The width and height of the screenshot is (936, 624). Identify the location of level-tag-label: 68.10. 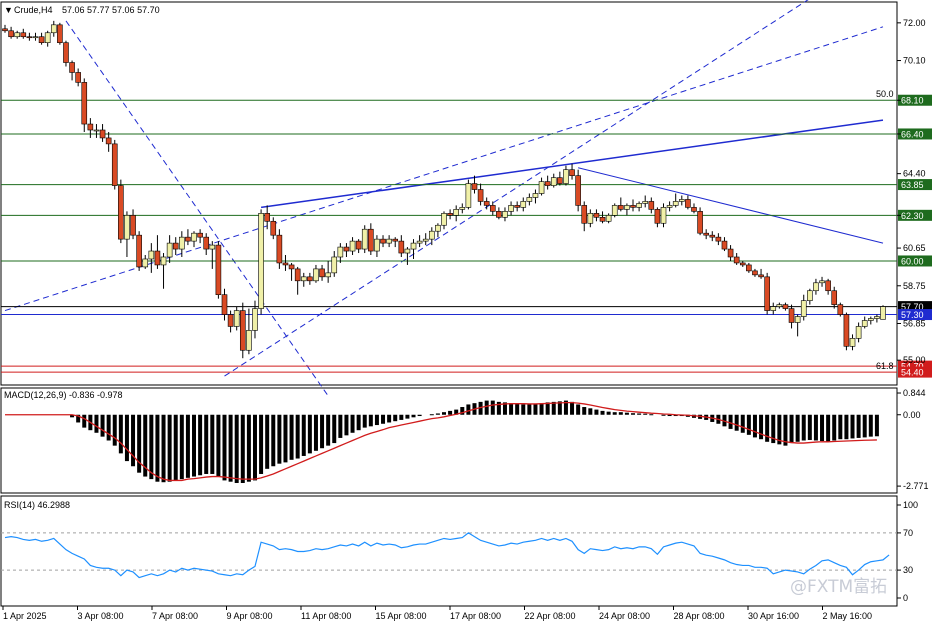
(912, 101).